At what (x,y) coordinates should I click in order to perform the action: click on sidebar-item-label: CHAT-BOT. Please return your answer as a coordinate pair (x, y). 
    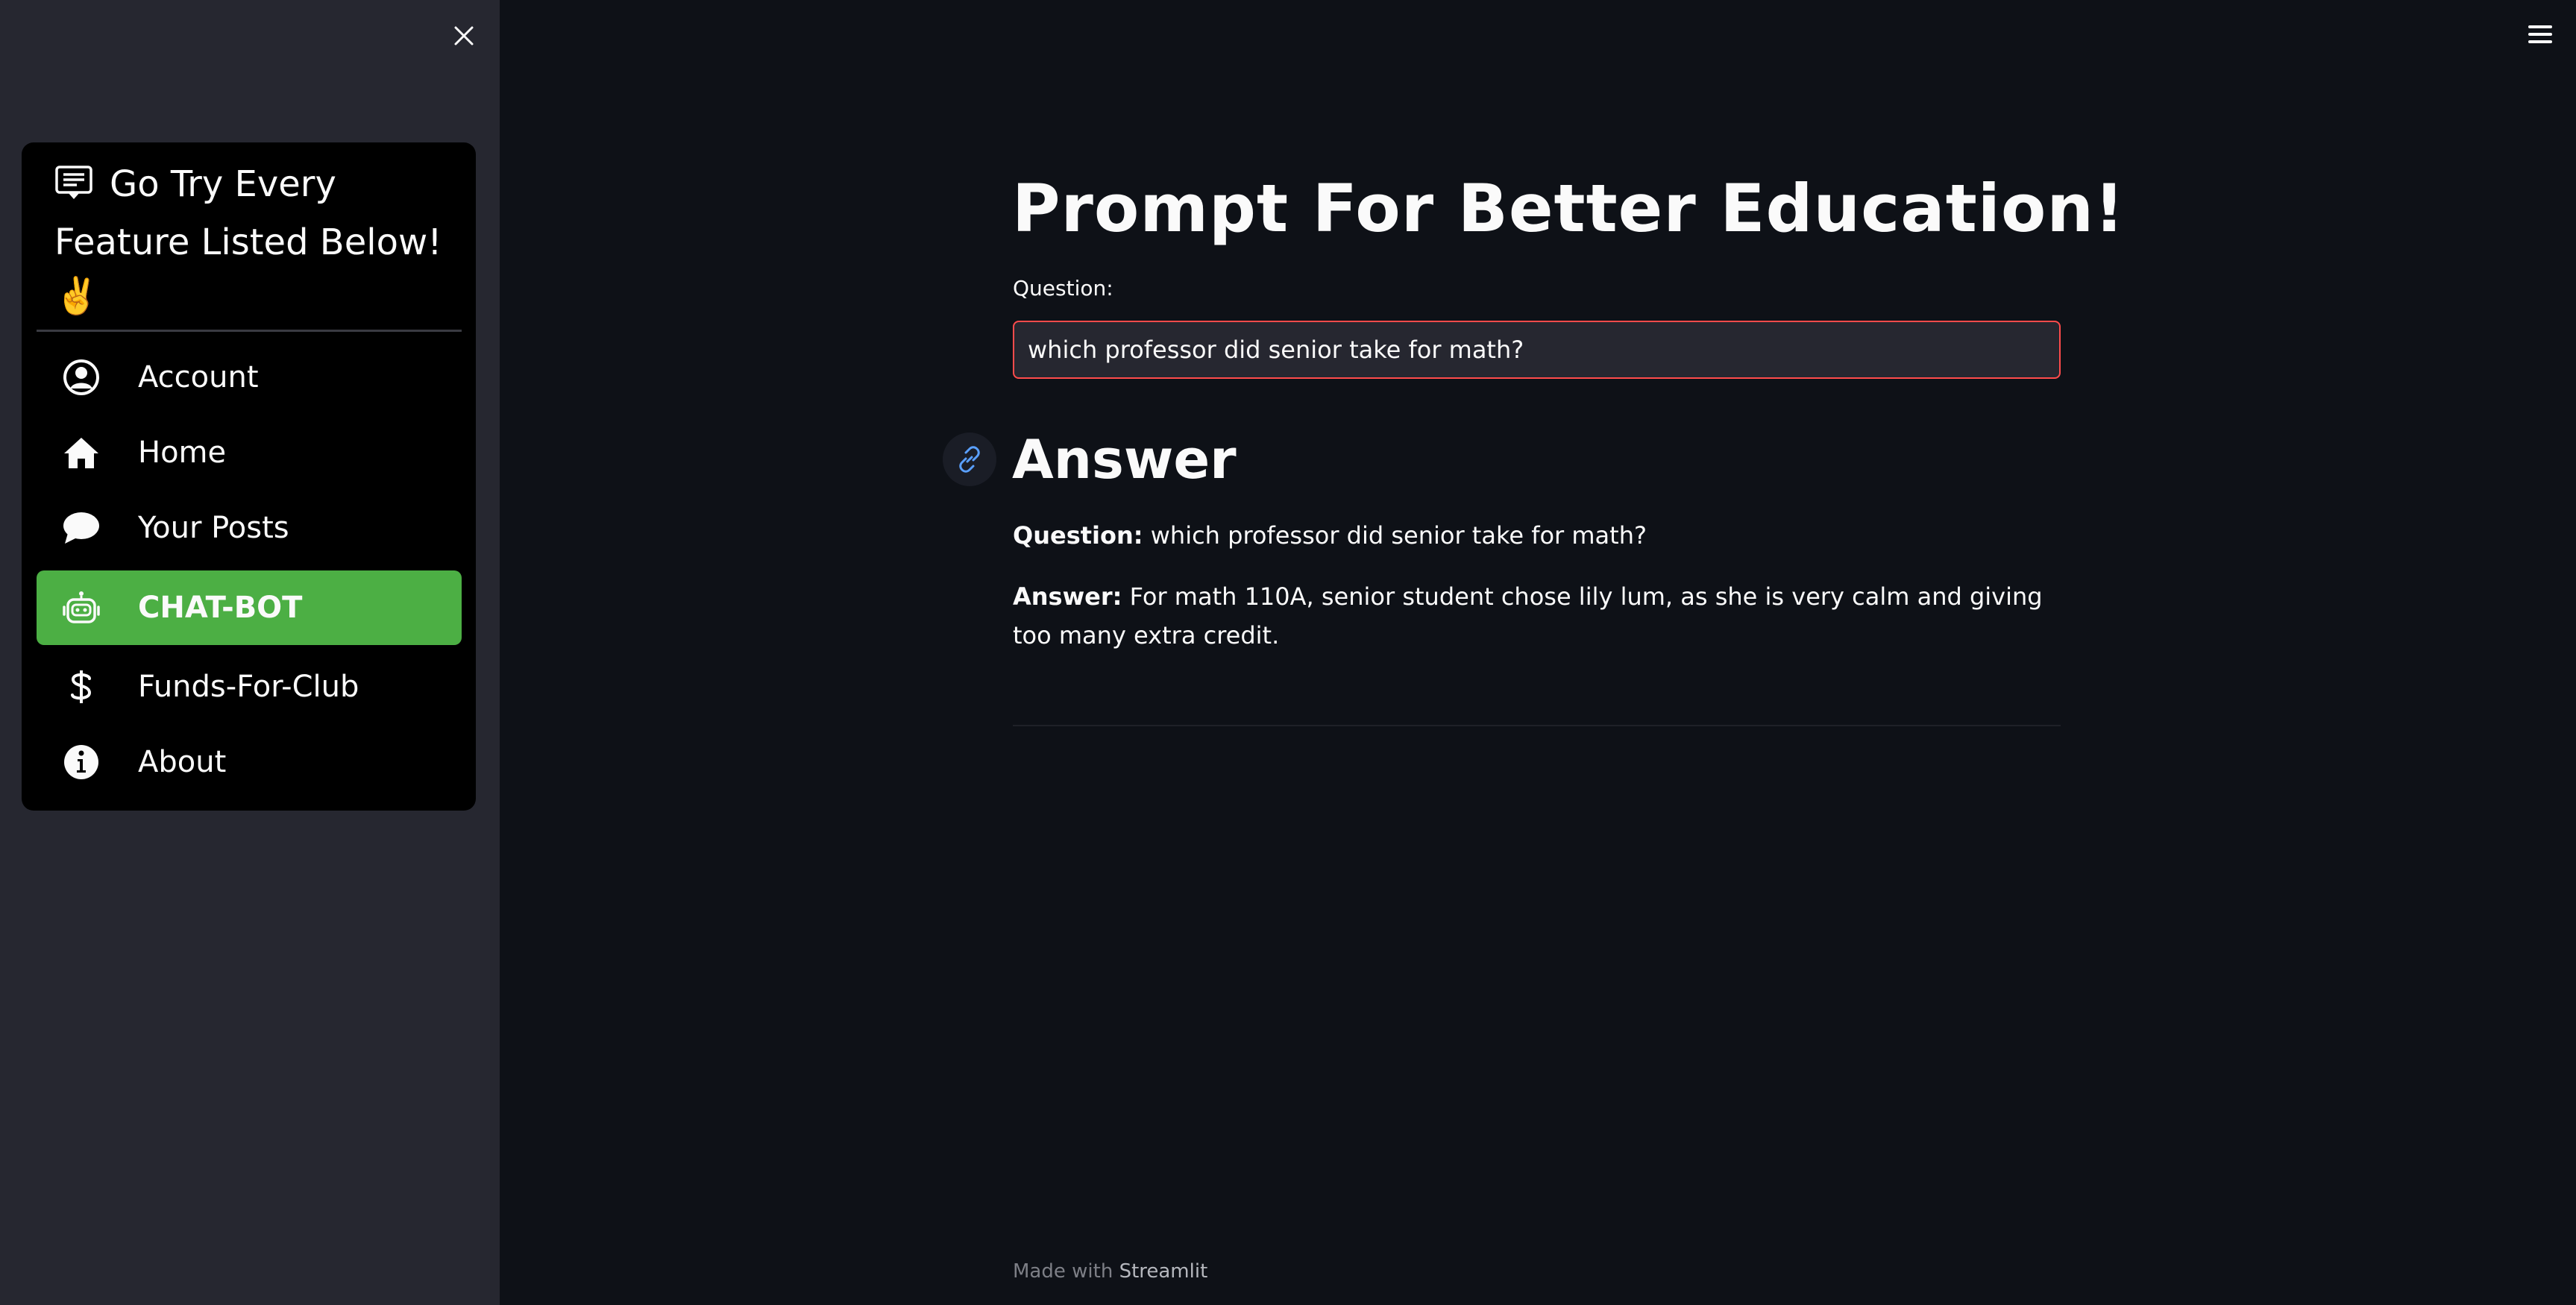
    Looking at the image, I should click on (221, 608).